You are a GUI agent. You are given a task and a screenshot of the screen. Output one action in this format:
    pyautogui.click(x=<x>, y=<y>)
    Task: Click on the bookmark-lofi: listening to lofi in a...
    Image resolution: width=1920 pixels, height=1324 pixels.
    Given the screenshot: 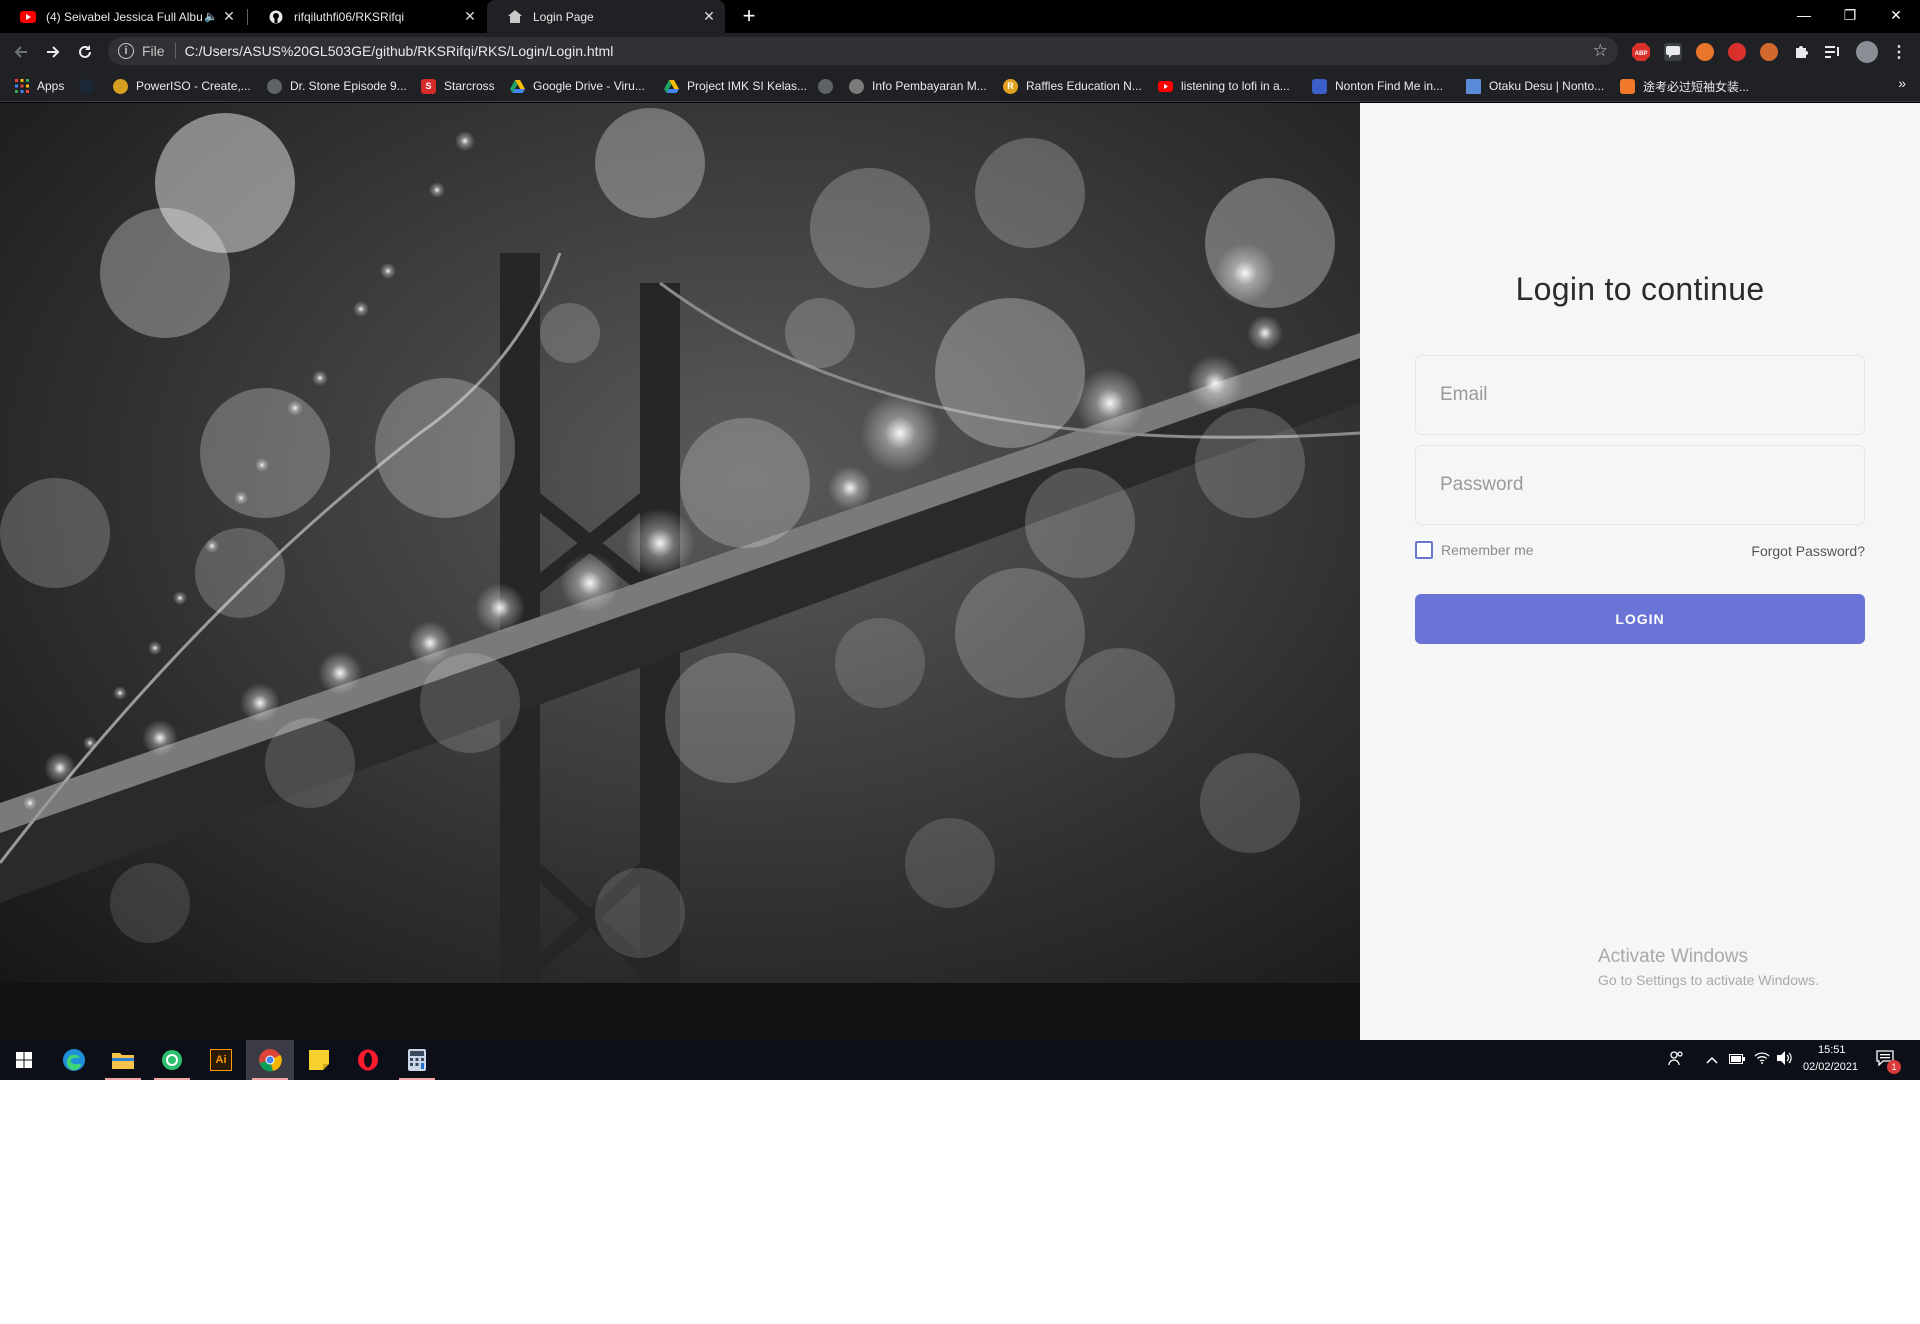 What is the action you would take?
    pyautogui.click(x=1224, y=86)
    